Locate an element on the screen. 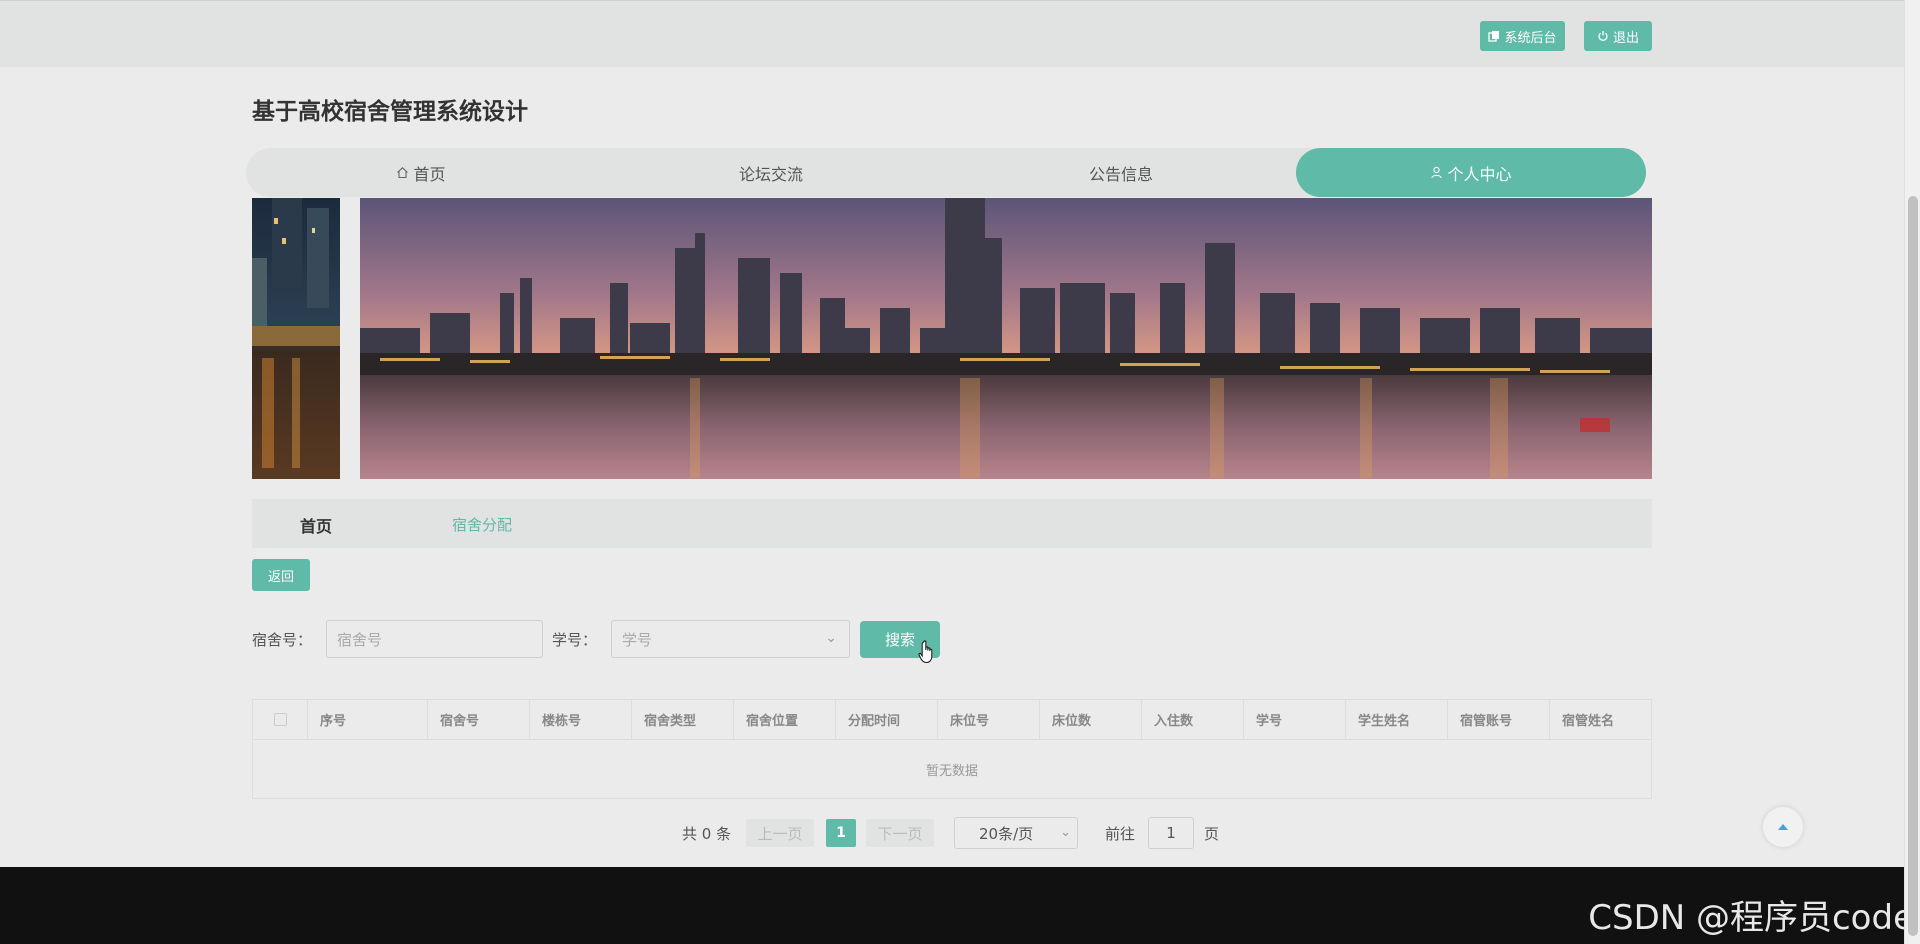 This screenshot has height=944, width=1920. back-button: 返回 is located at coordinates (281, 575).